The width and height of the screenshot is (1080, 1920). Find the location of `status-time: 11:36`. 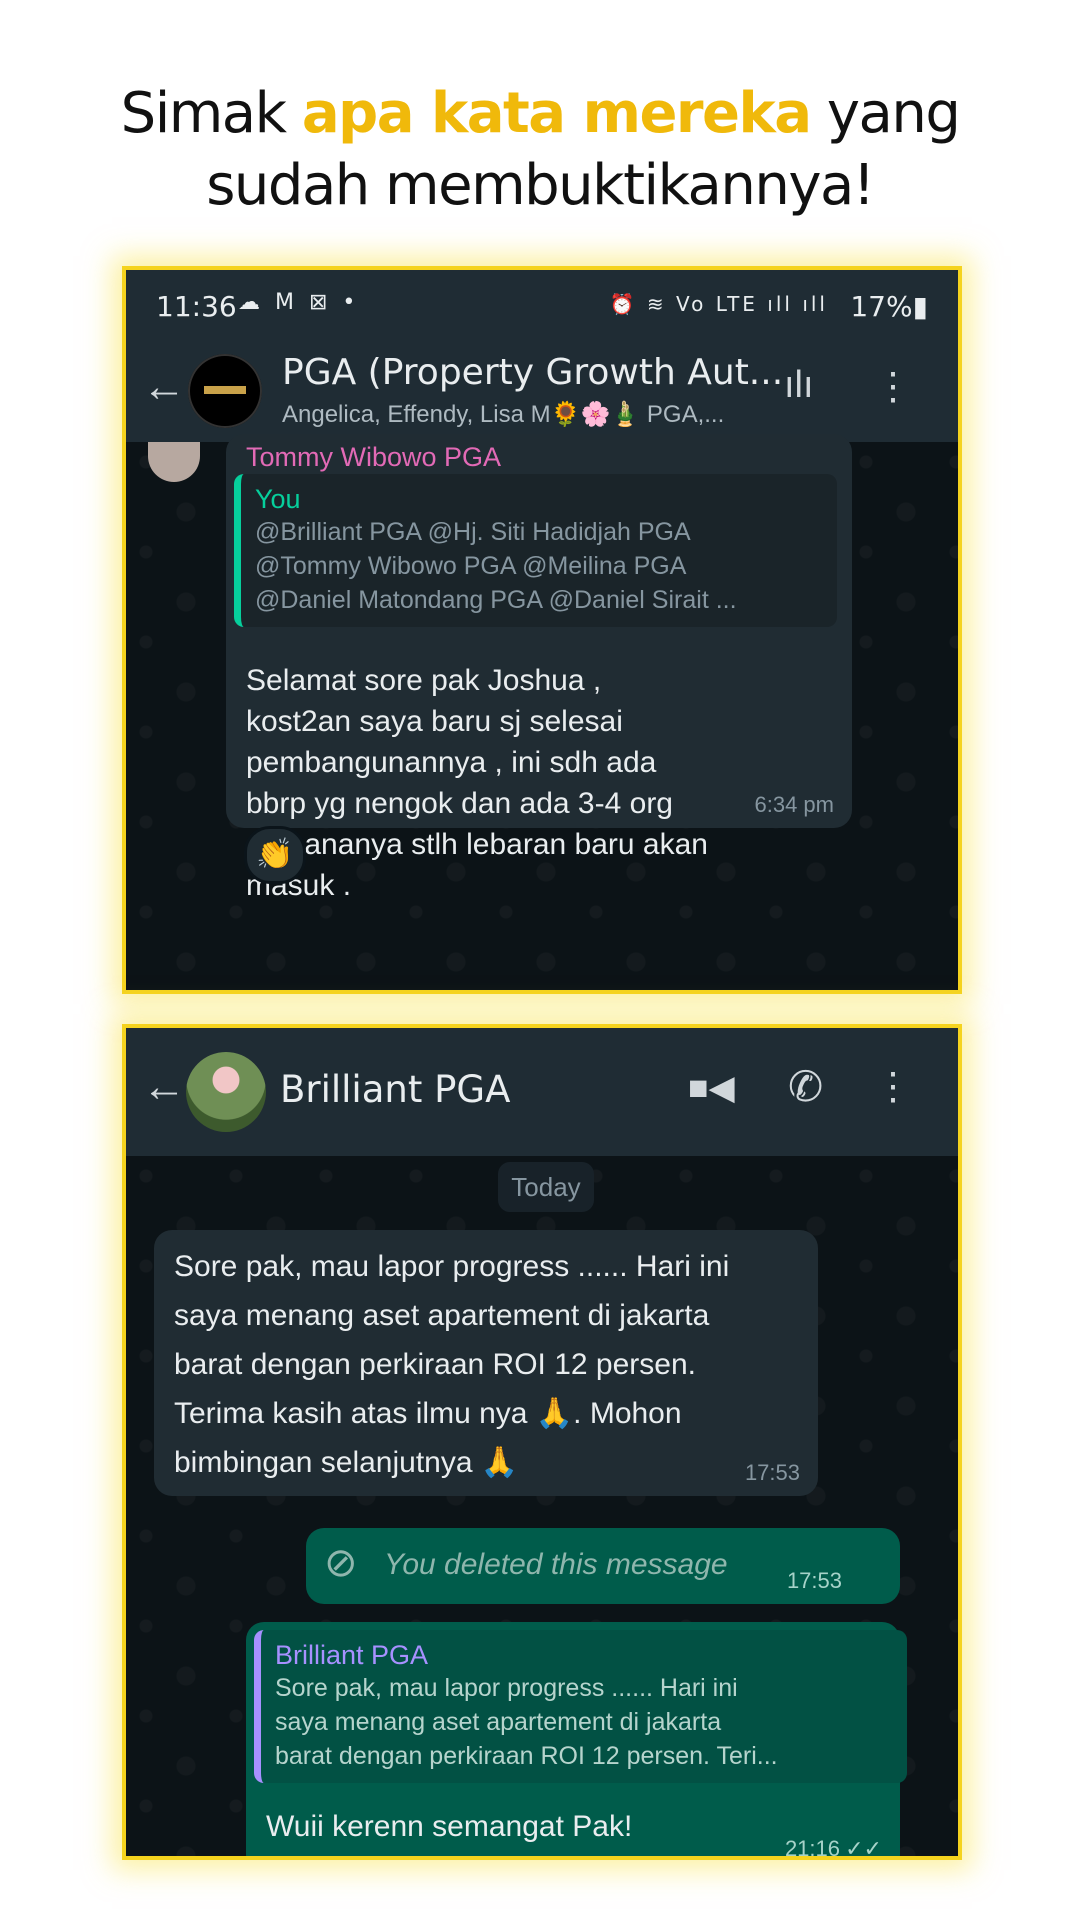

status-time: 11:36 is located at coordinates (196, 306).